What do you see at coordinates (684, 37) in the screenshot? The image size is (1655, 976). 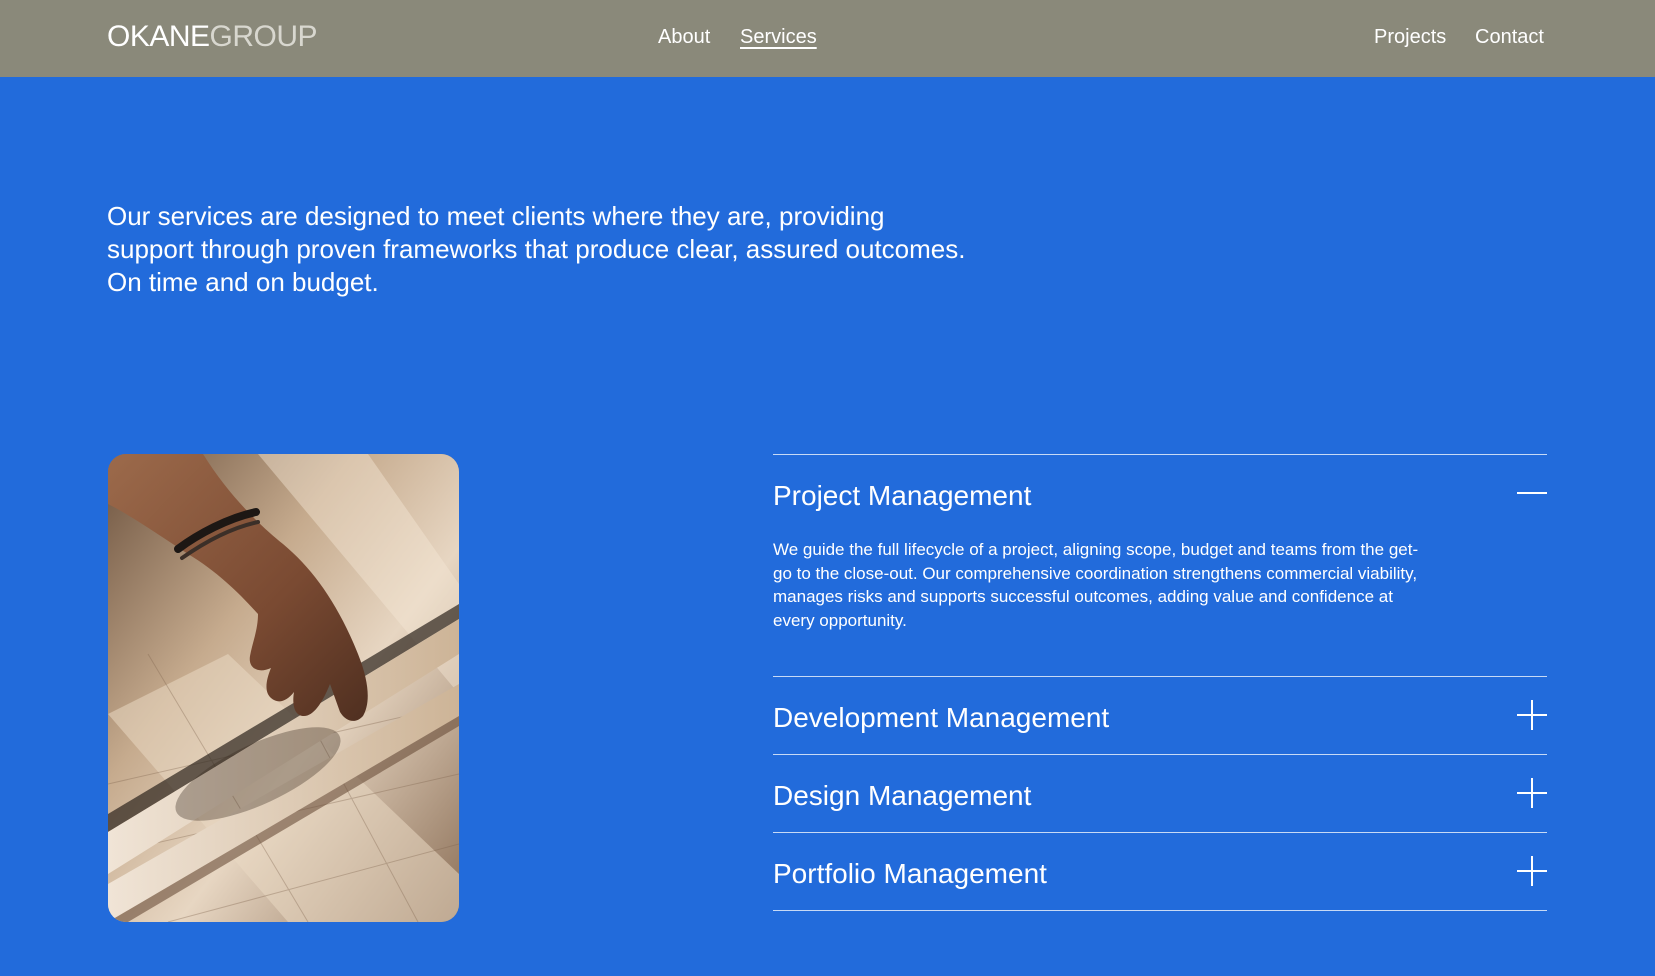 I see `nav-link-about: About` at bounding box center [684, 37].